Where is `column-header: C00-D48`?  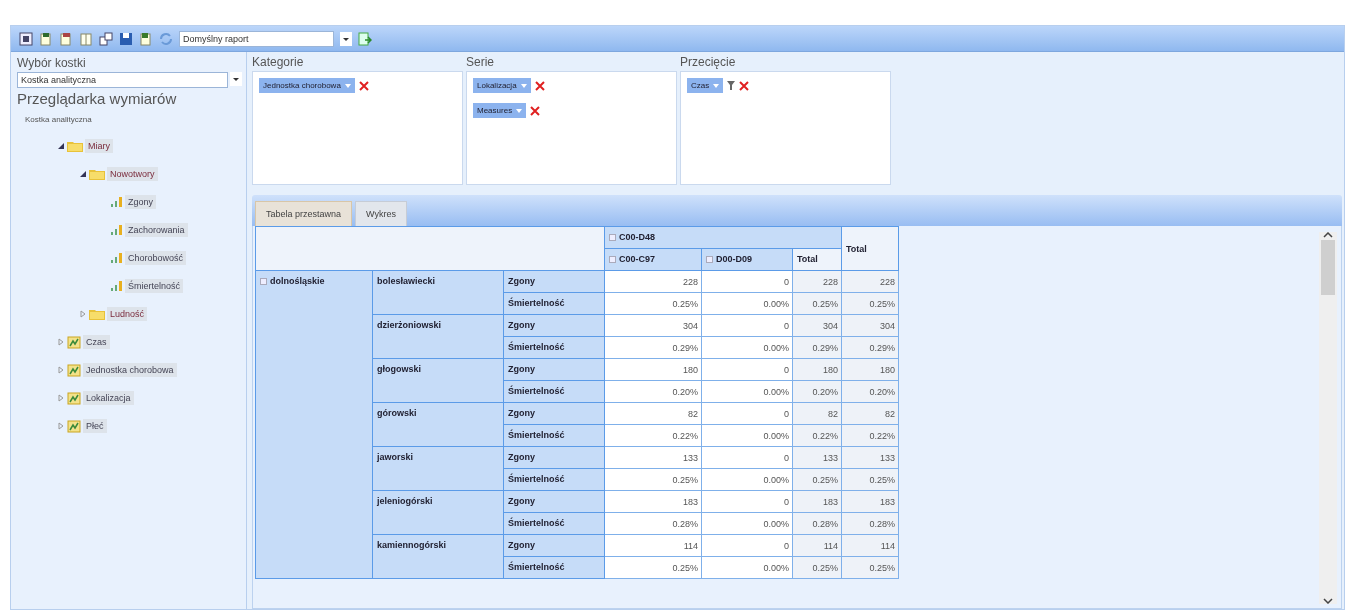 column-header: C00-D48 is located at coordinates (723, 237).